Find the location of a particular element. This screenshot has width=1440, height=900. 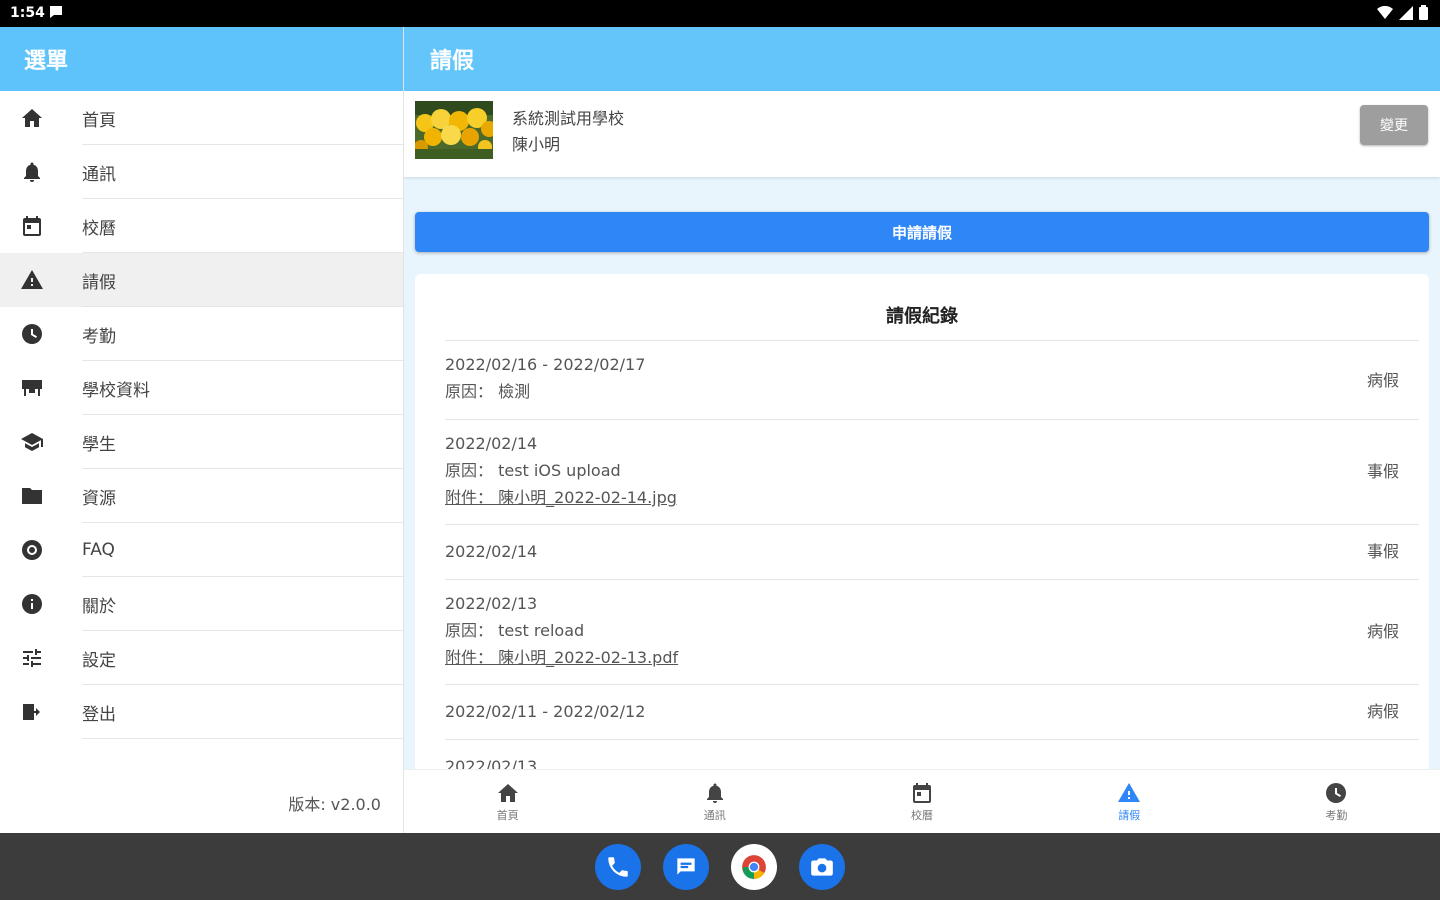

bottom-tab-bar: 首頁 通訊 校曆 請假 考勤 is located at coordinates (922, 801).